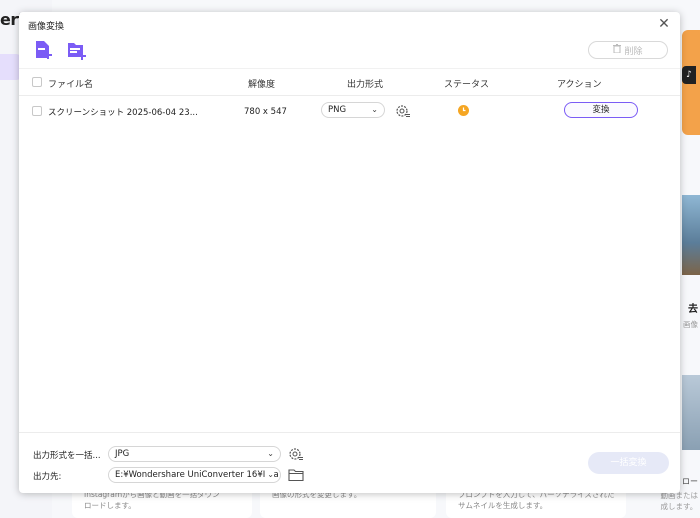 Image resolution: width=700 pixels, height=518 pixels. I want to click on dialog-title: 画像変換, so click(46, 27).